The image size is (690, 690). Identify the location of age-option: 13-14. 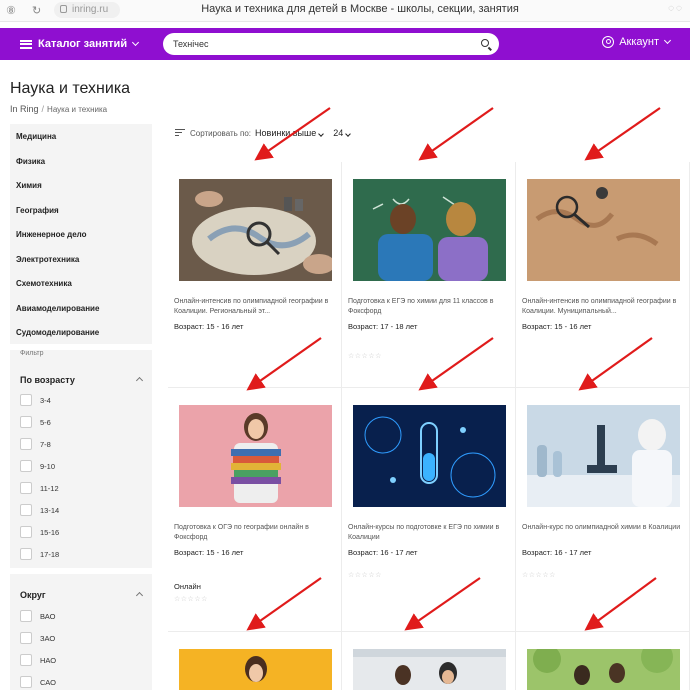
(39, 510).